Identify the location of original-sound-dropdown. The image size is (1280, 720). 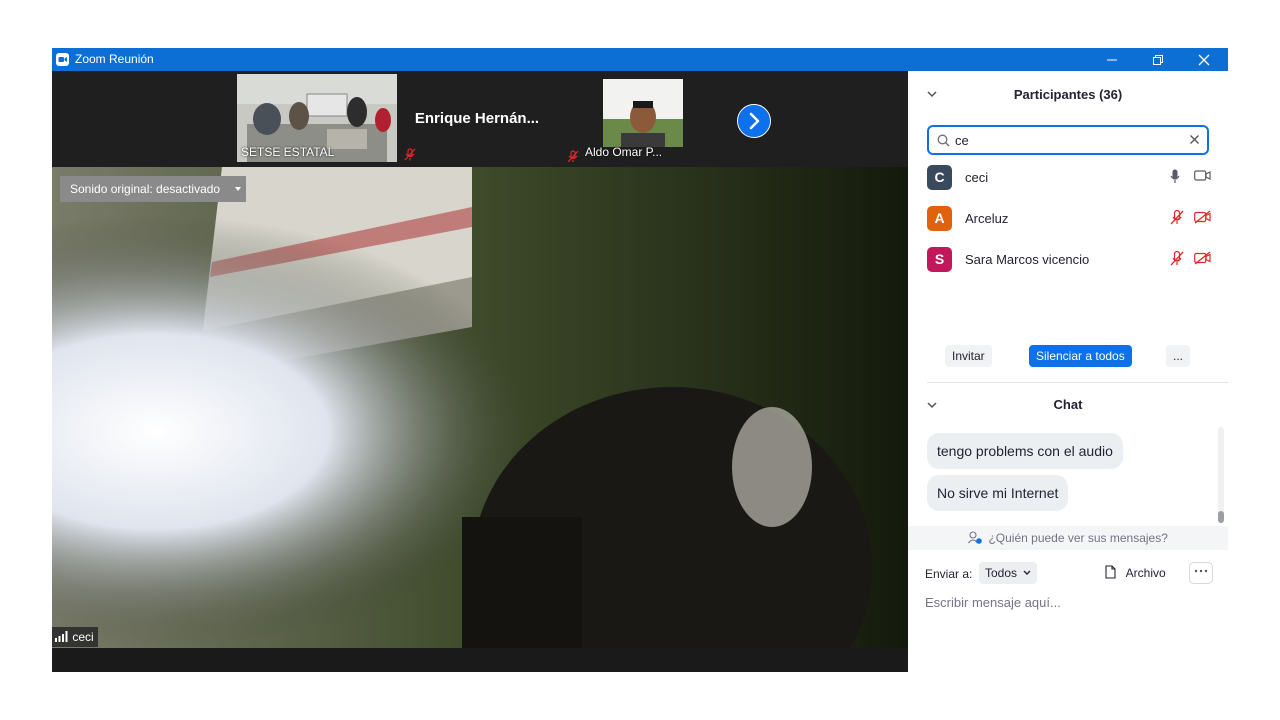
(238, 189).